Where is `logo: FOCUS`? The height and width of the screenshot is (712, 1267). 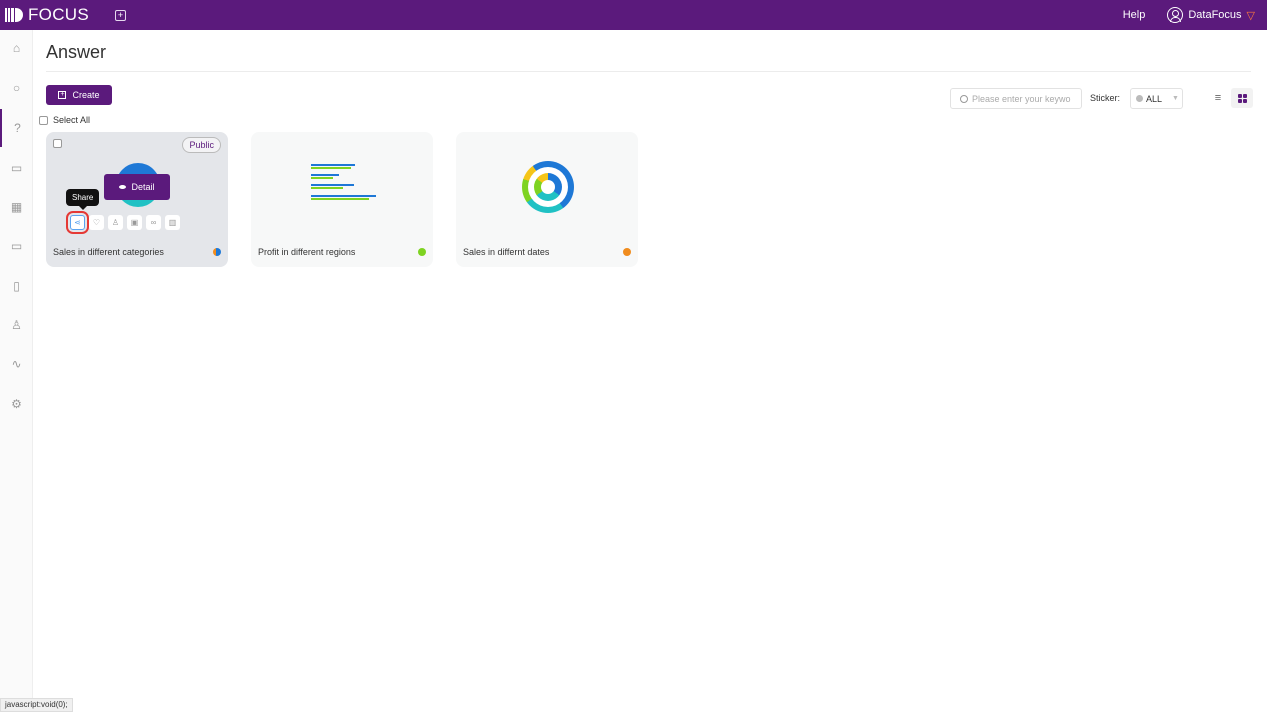
logo: FOCUS is located at coordinates (47, 15).